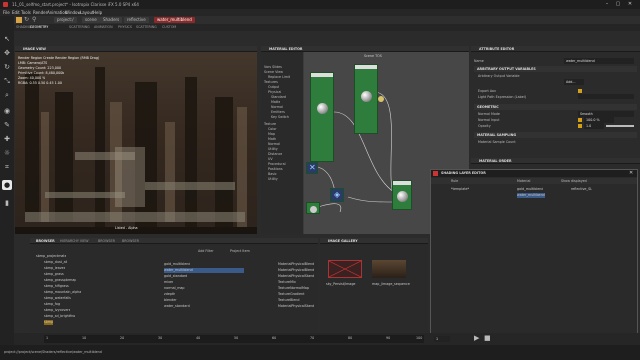  I want to click on file-row: zdepth, so click(169, 294).